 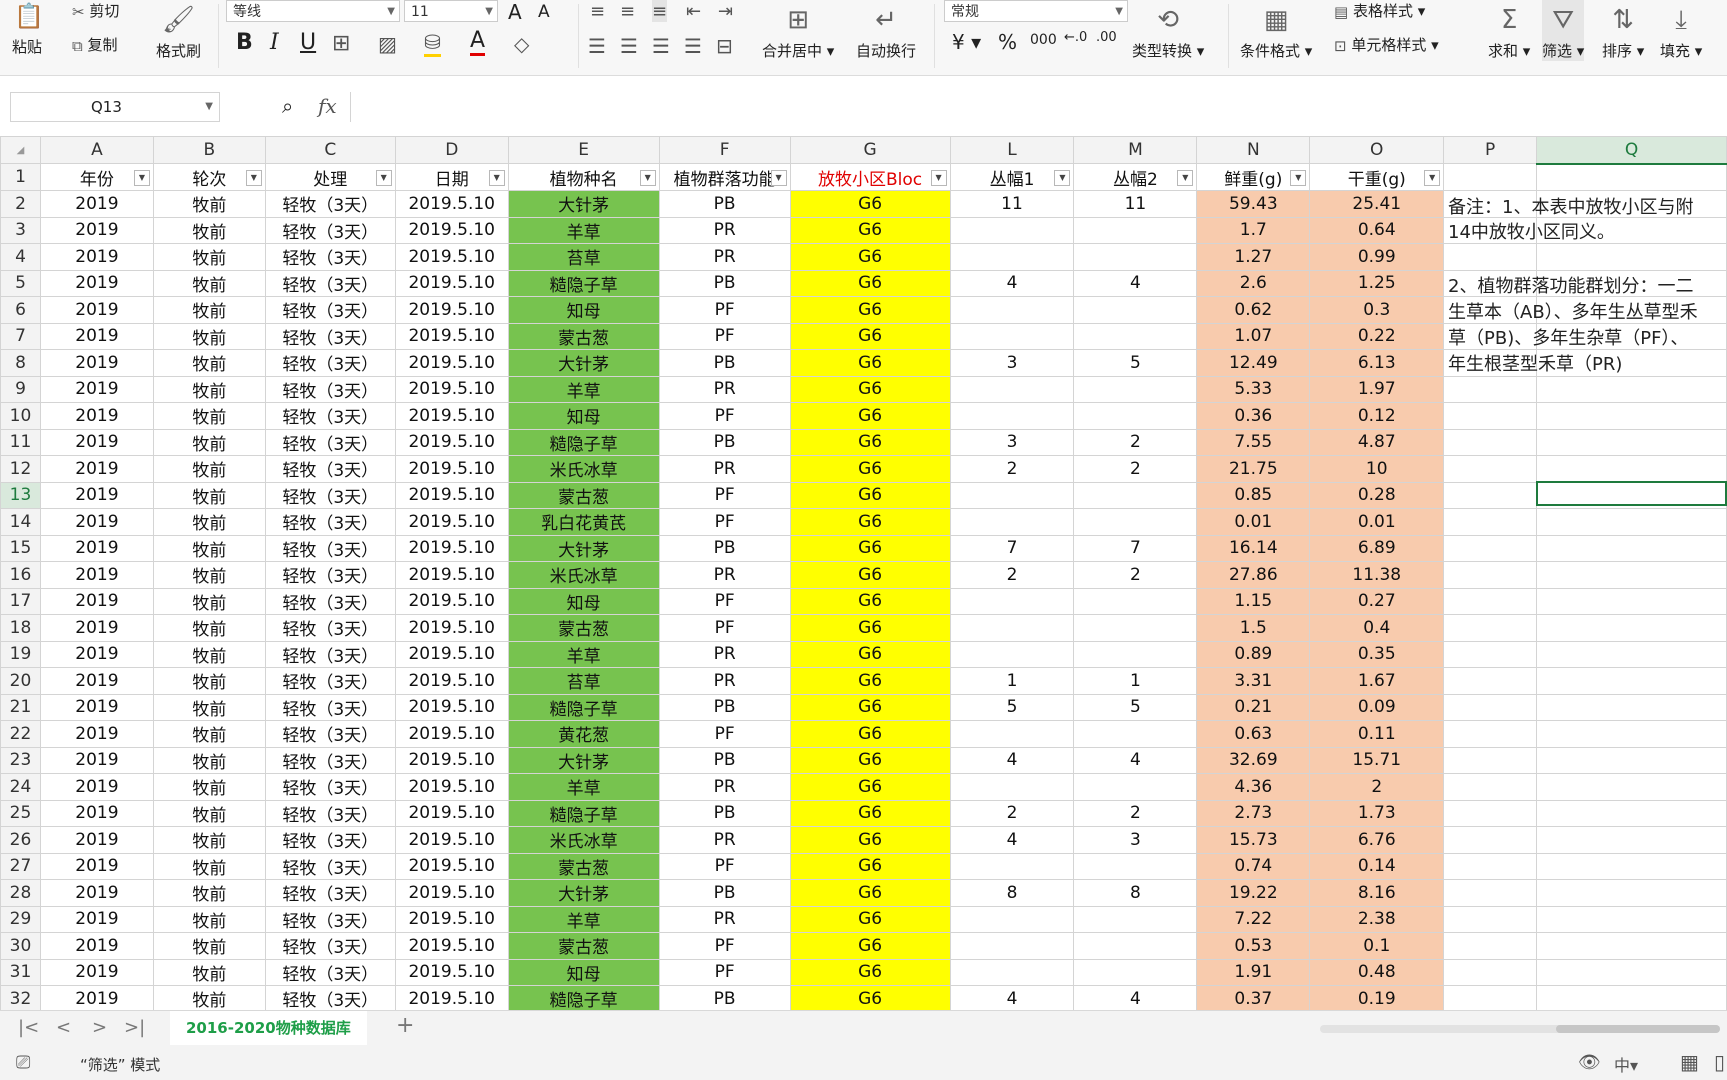 I want to click on cell: 4, so click(x=1012, y=283).